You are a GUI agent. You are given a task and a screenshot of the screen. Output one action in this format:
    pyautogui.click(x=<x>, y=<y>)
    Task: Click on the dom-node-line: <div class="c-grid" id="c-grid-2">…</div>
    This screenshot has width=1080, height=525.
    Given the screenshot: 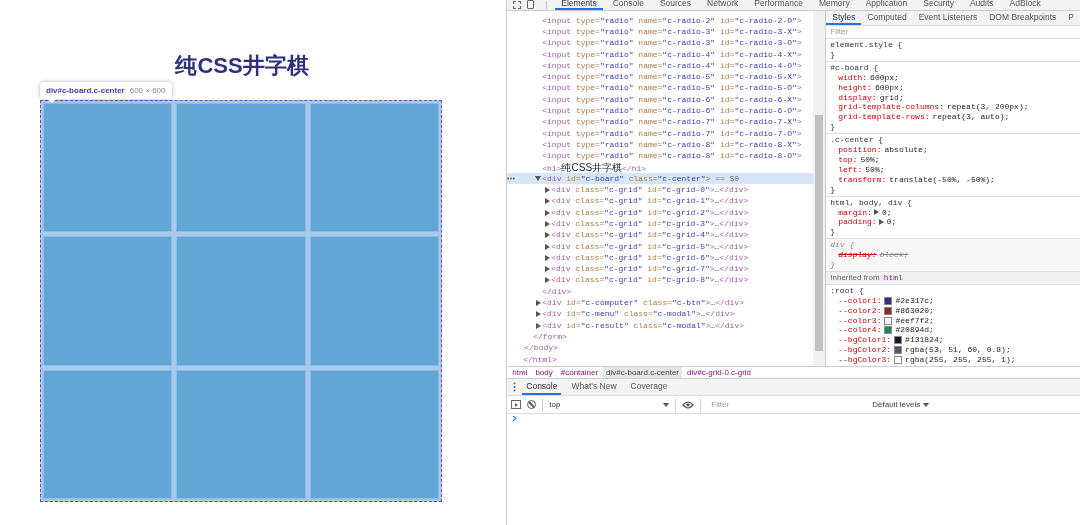 What is the action you would take?
    pyautogui.click(x=650, y=212)
    